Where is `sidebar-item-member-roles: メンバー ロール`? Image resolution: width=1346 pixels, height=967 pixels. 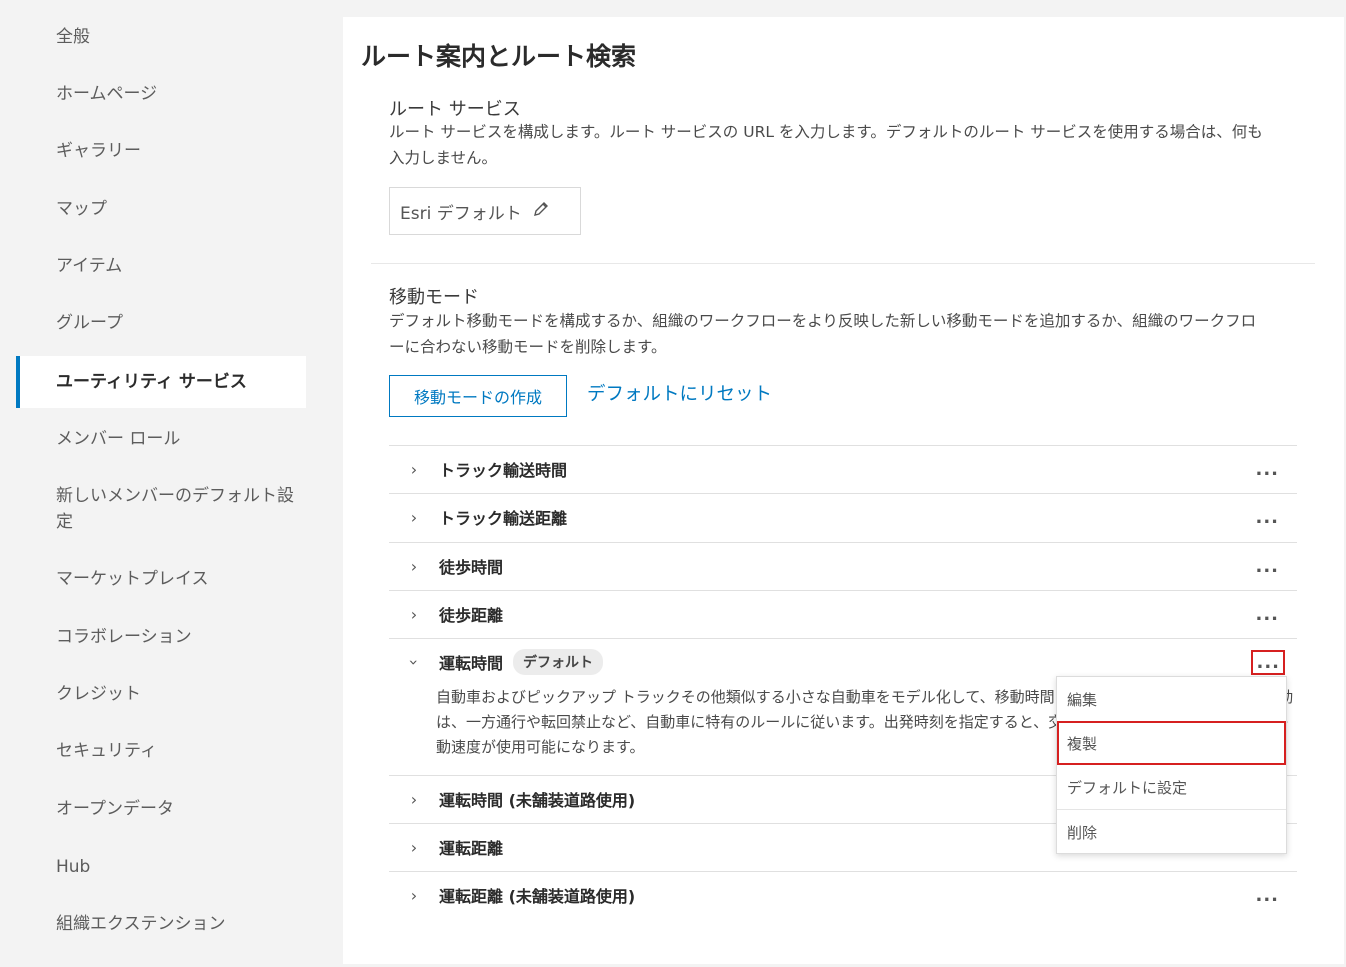 sidebar-item-member-roles: メンバー ロール is located at coordinates (161, 439).